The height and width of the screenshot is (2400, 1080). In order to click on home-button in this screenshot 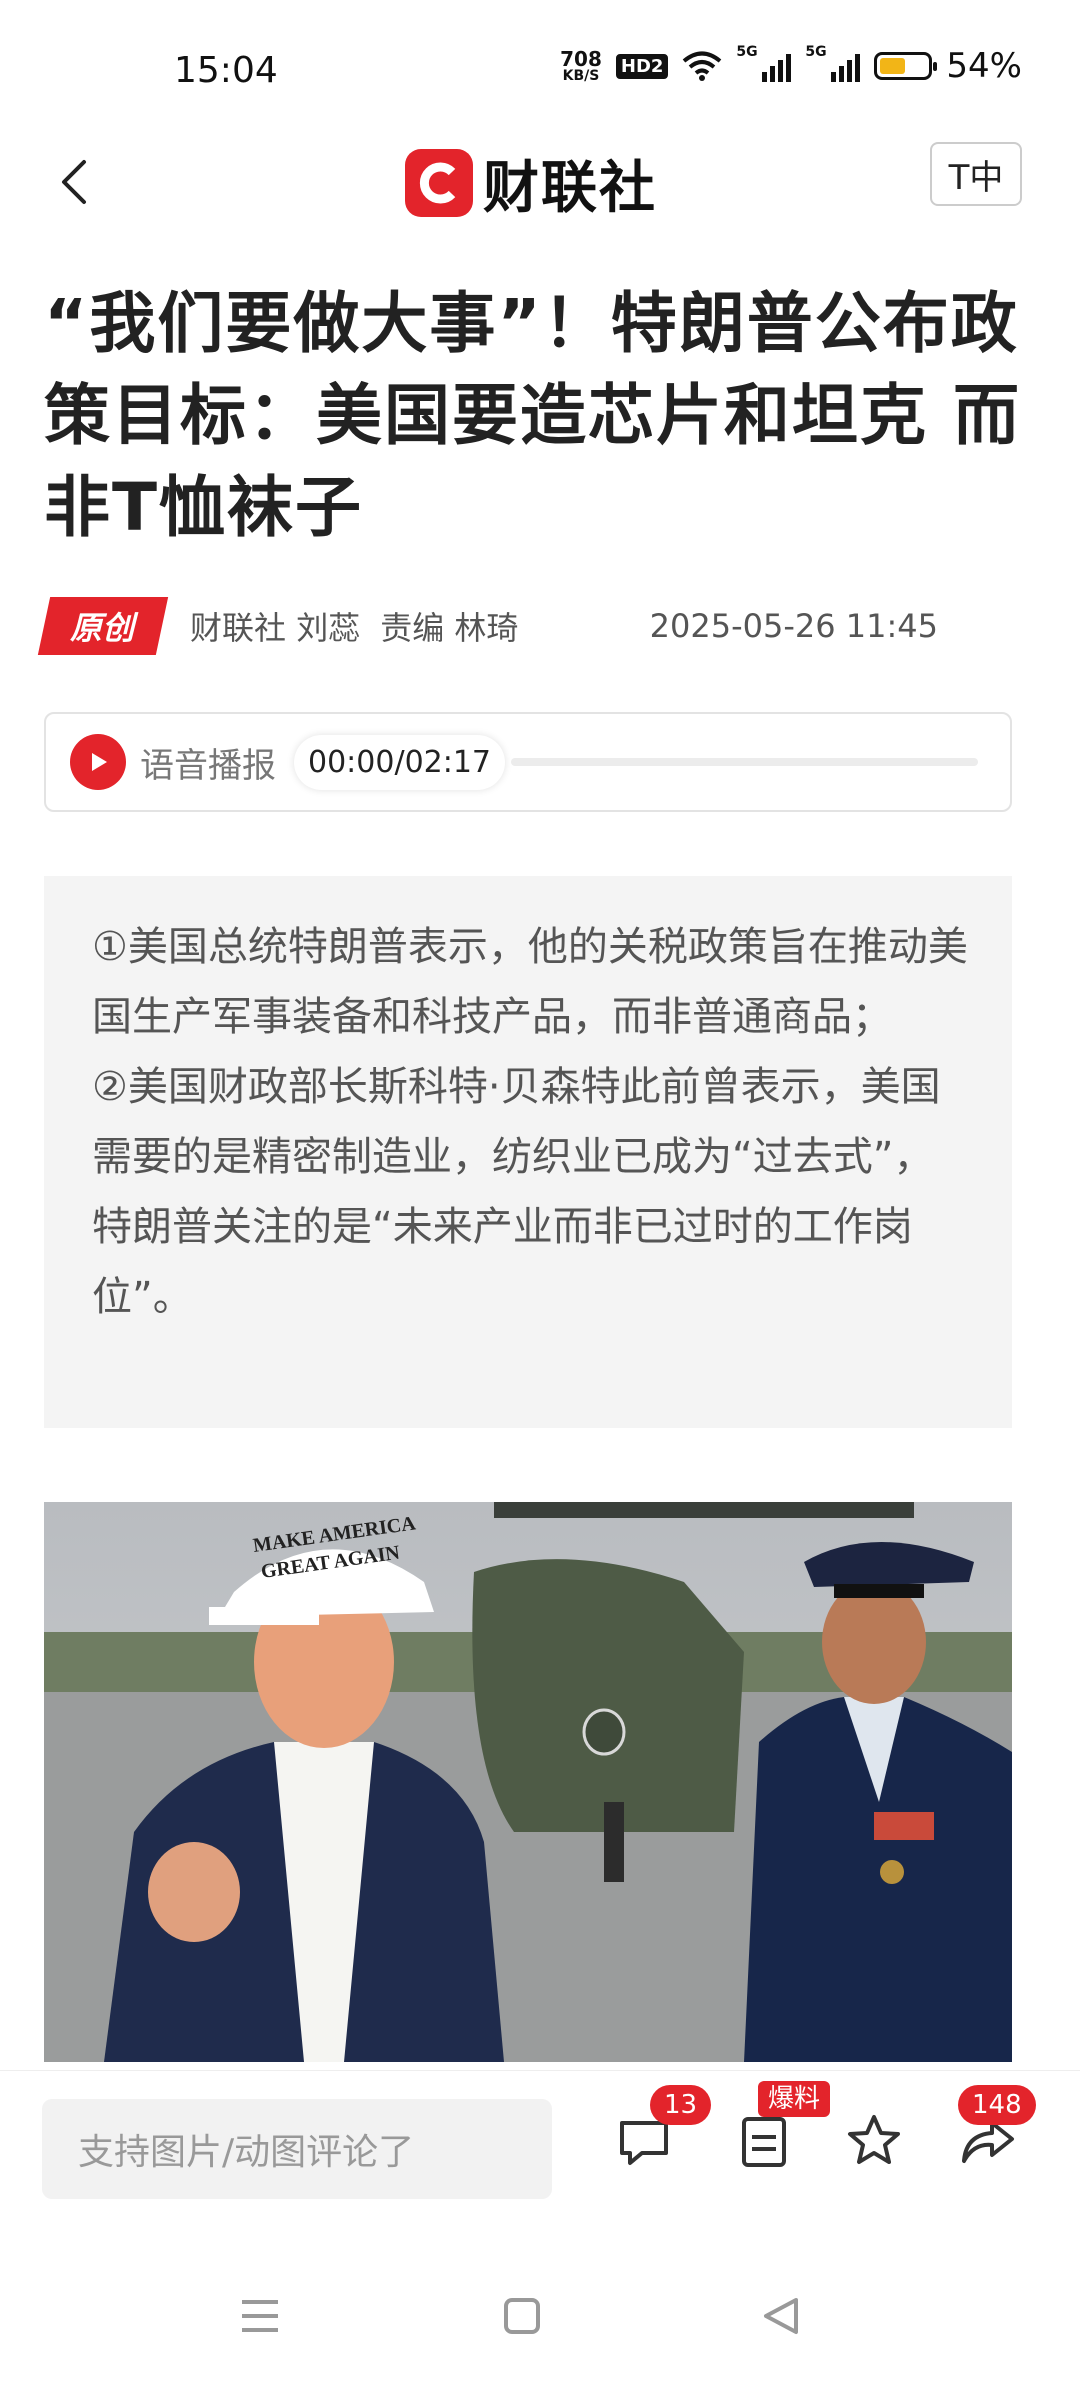, I will do `click(522, 2316)`.